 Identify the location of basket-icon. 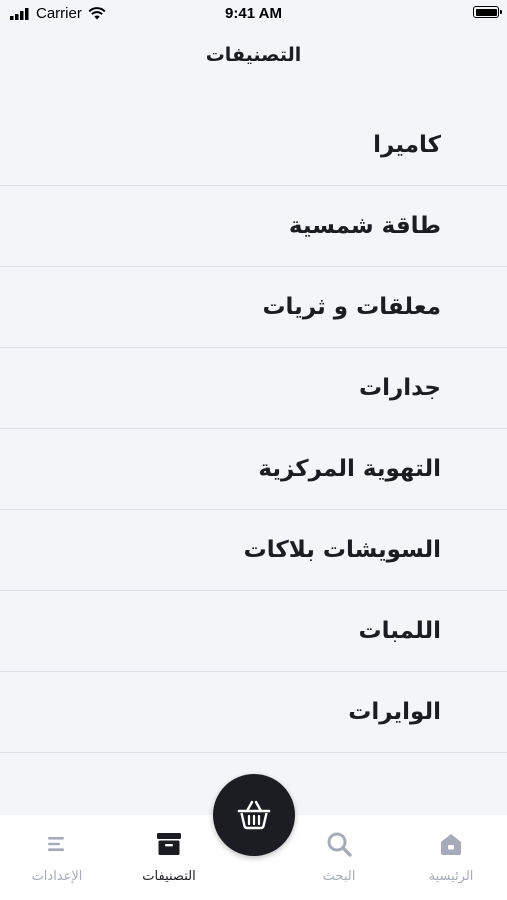
(254, 815).